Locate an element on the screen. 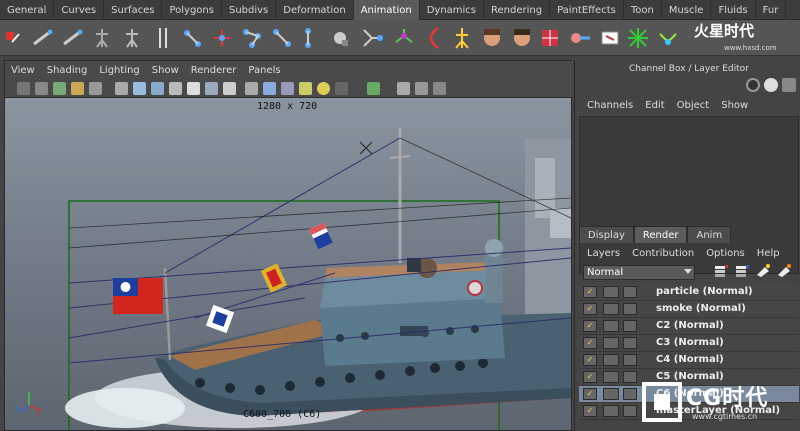  channel-box-menu-object: Object is located at coordinates (693, 105).